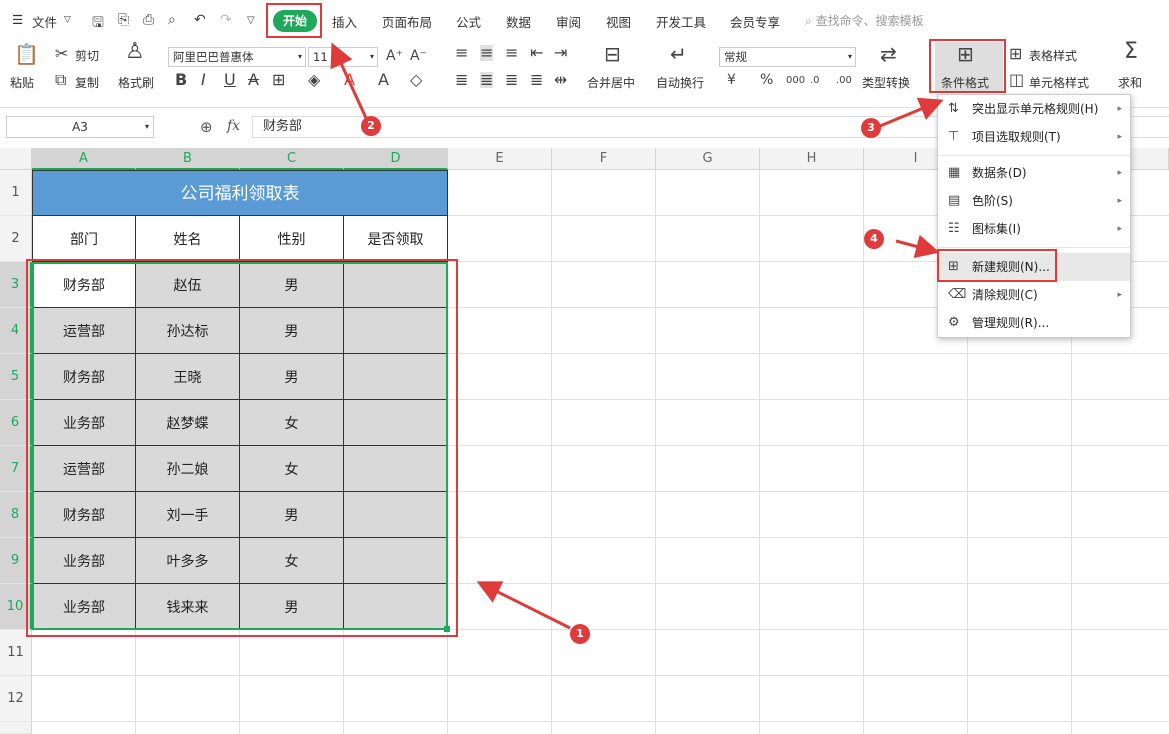  Describe the element at coordinates (864, 20) in the screenshot. I see `search-box: ⌕ 查找命令、搜索模板` at that location.